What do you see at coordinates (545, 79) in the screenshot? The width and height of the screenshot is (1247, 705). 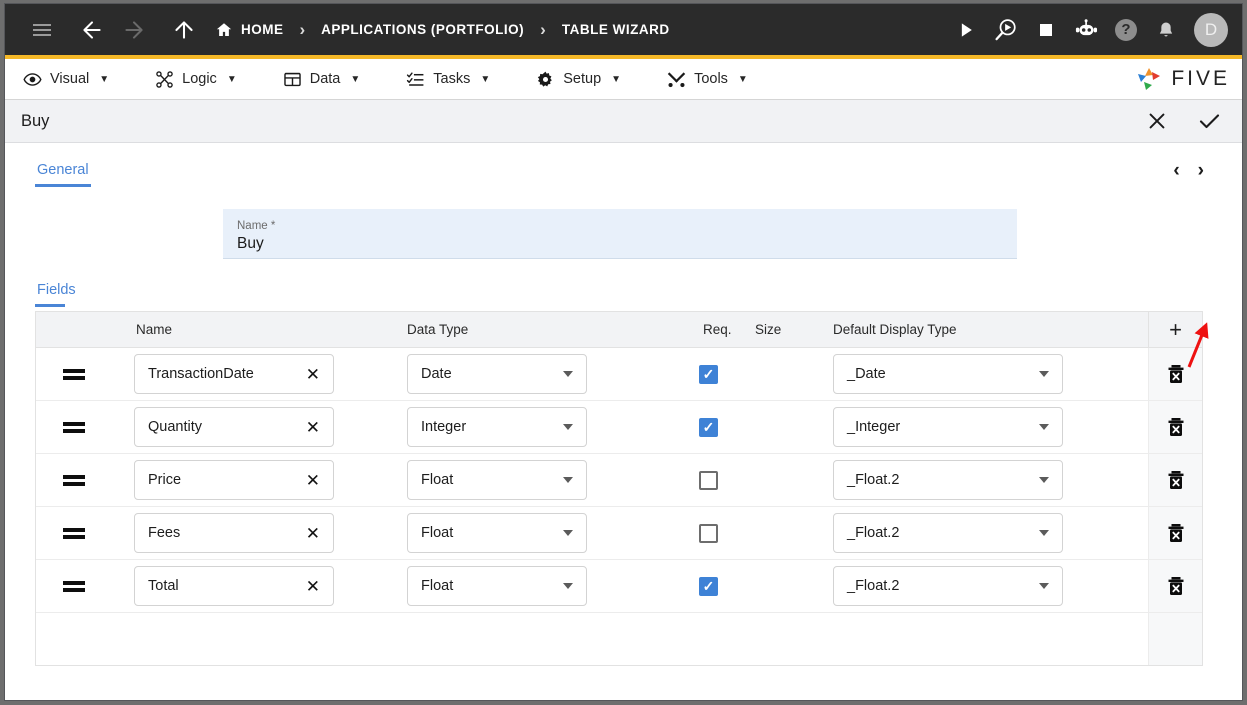 I see `gear-icon` at bounding box center [545, 79].